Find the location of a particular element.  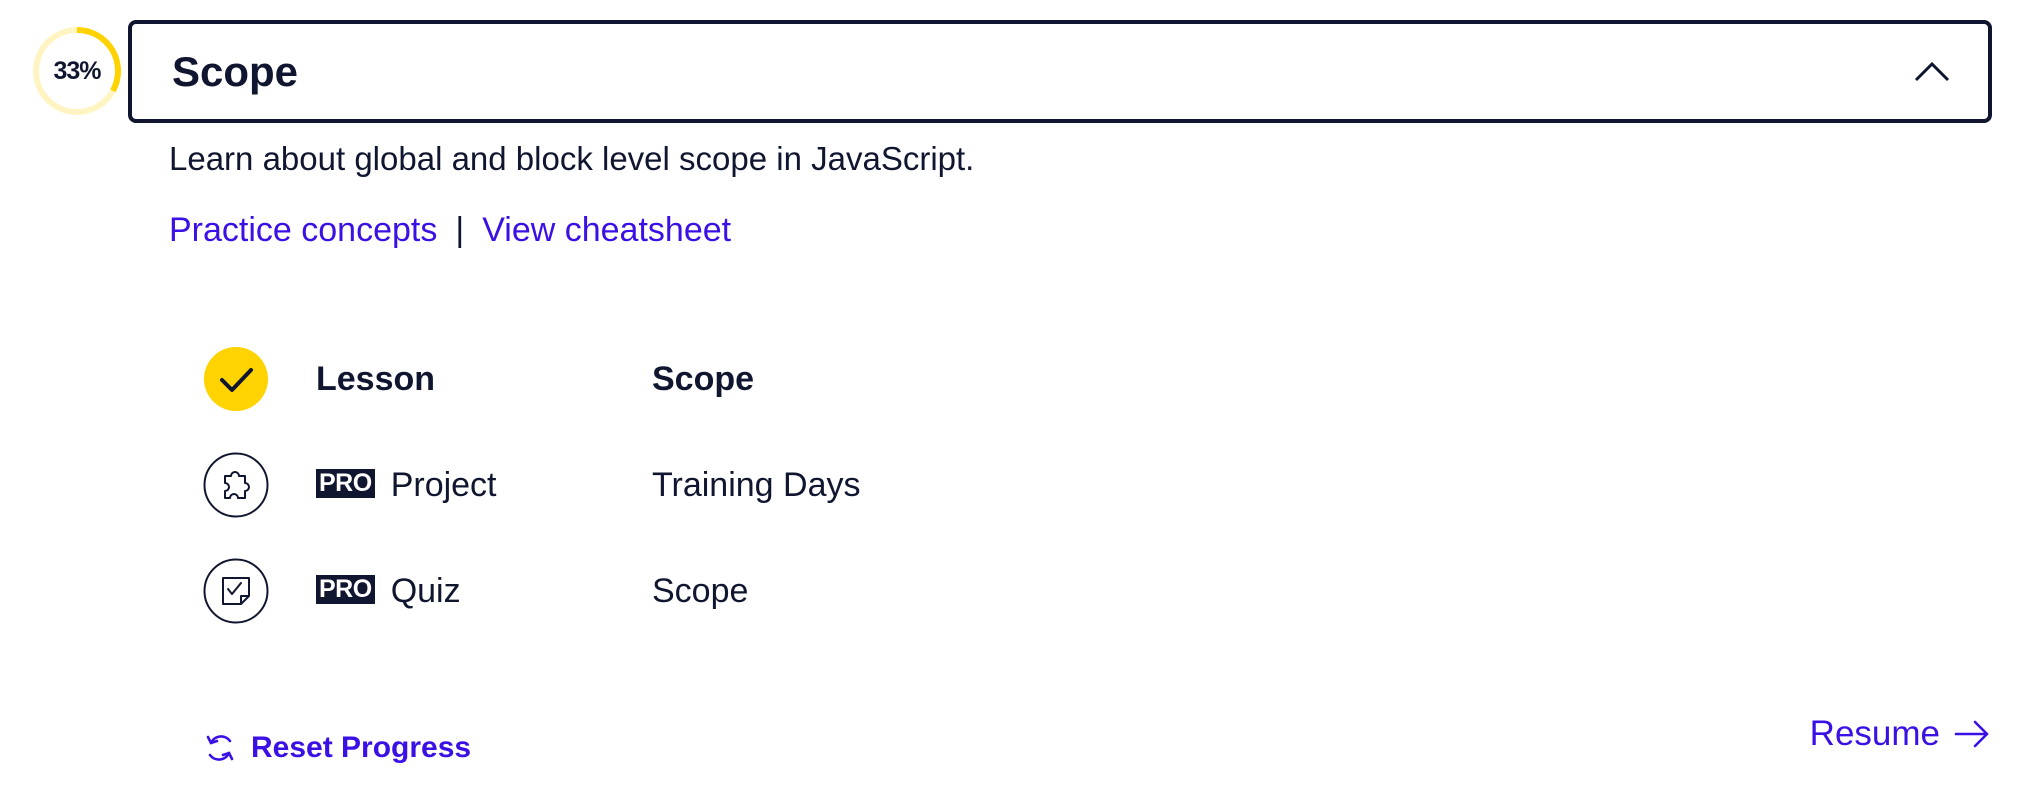

content-item-quiz: PRO Quiz Scope is located at coordinates (703, 591).